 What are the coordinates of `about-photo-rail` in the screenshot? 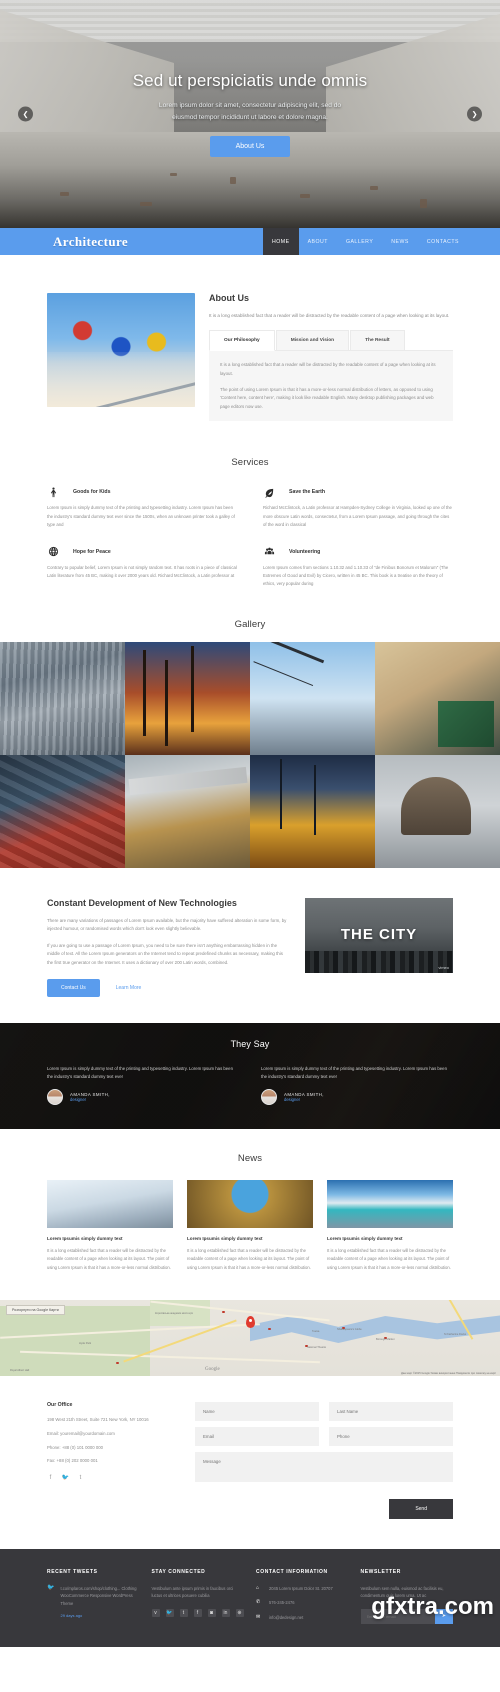 It's located at (121, 393).